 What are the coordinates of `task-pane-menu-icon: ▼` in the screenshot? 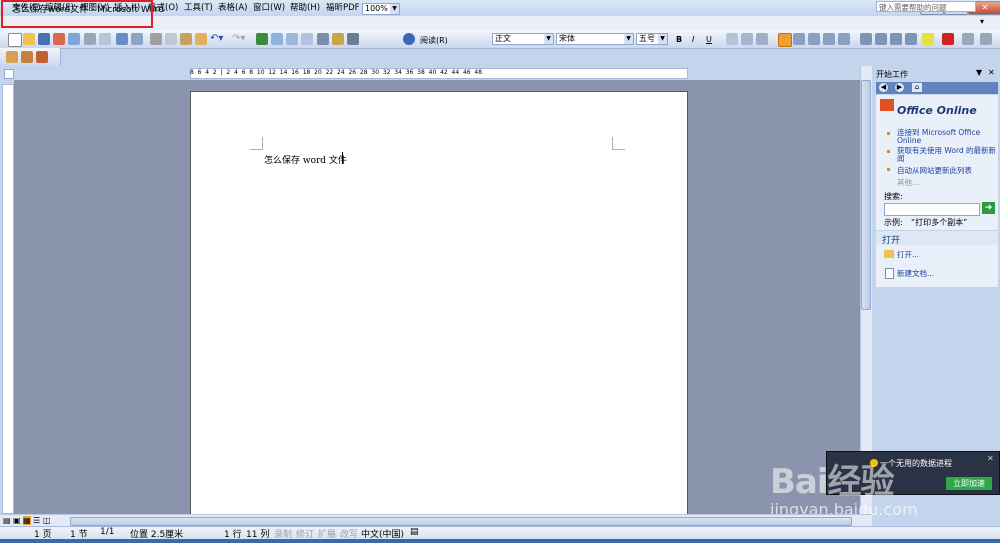 It's located at (979, 72).